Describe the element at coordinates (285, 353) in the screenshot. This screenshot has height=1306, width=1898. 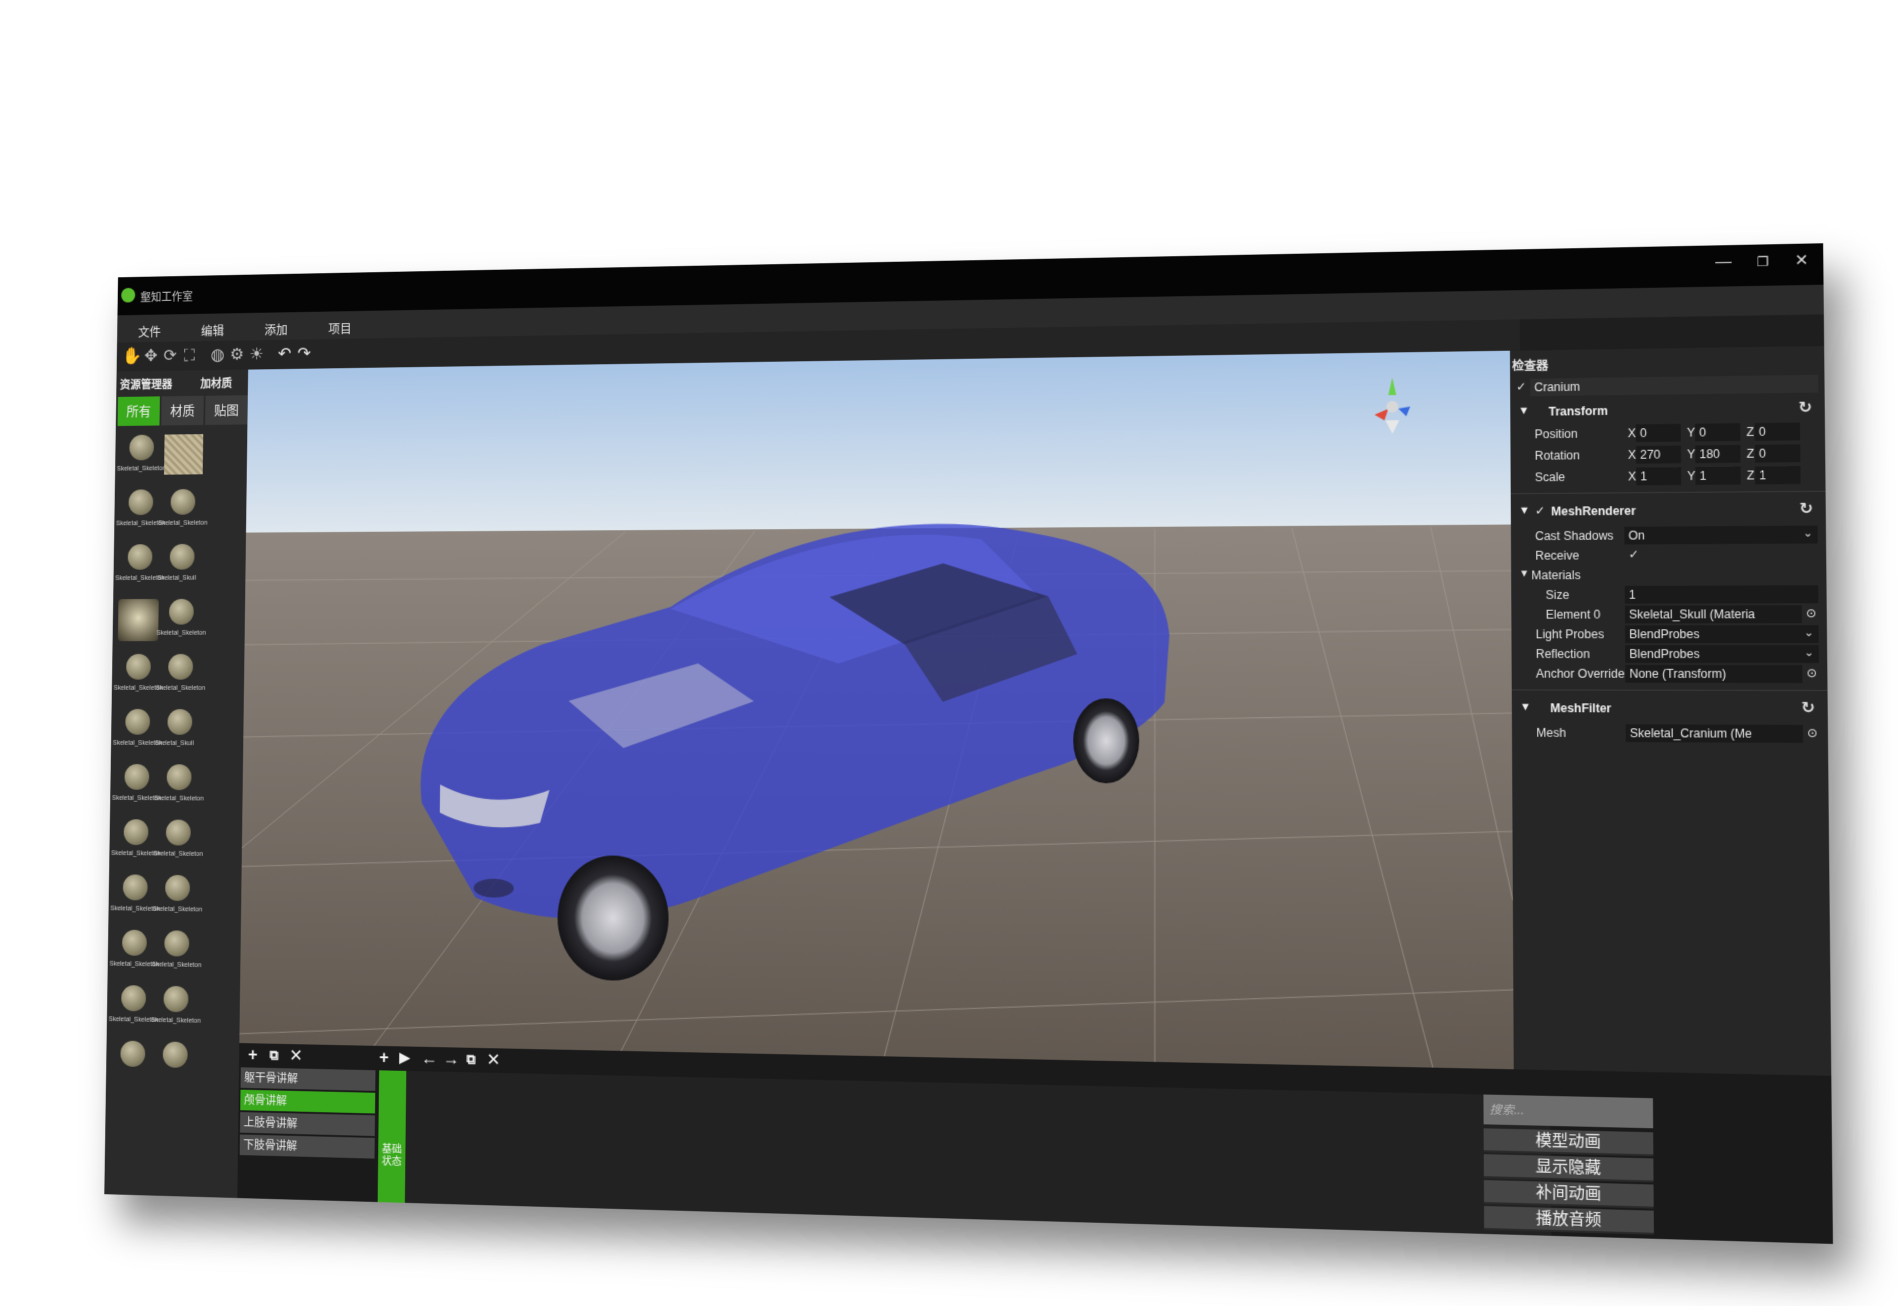
I see `undo-icon: ↶` at that location.